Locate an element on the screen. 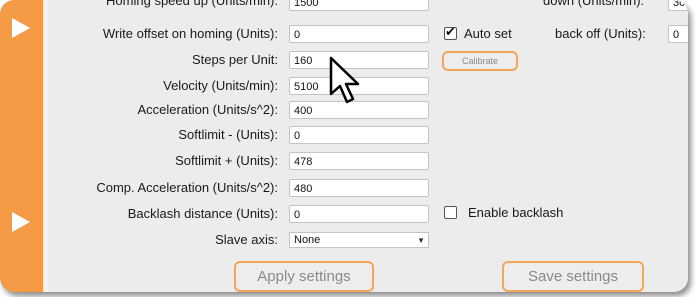 This screenshot has height=297, width=696. comp-acceleration-input: 480 is located at coordinates (359, 188).